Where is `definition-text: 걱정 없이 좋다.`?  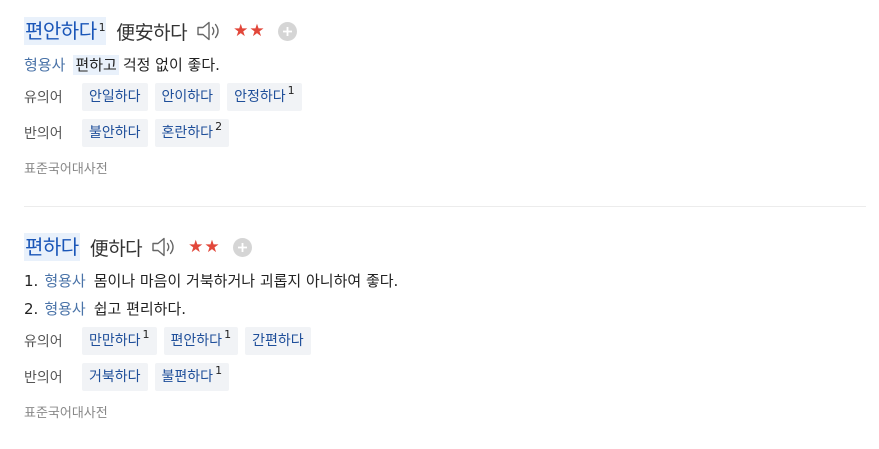 definition-text: 걱정 없이 좋다. is located at coordinates (171, 65).